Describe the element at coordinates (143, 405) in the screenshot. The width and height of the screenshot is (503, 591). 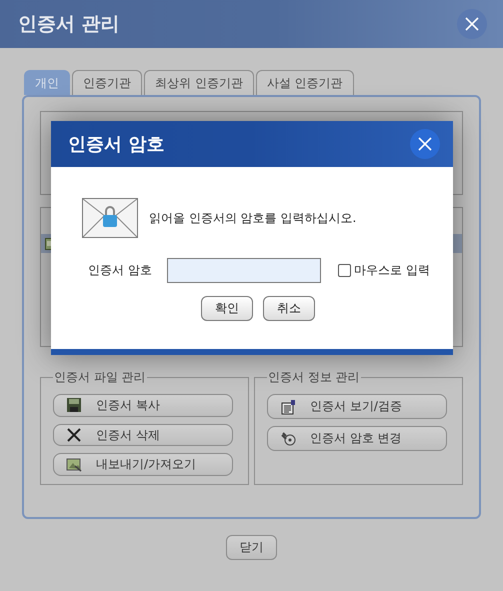
I see `action-button: 인증서 복사` at that location.